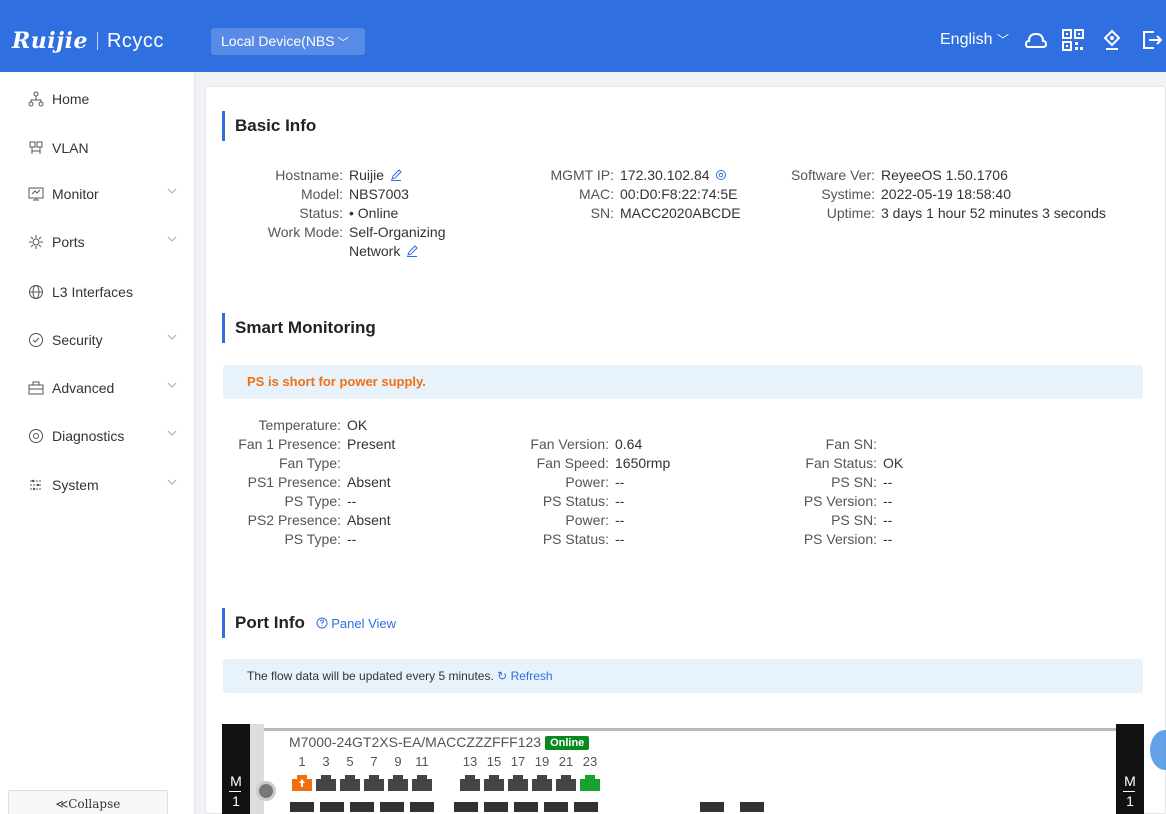  I want to click on sidebar-item-diagnostics: Diagnostics, so click(97, 436).